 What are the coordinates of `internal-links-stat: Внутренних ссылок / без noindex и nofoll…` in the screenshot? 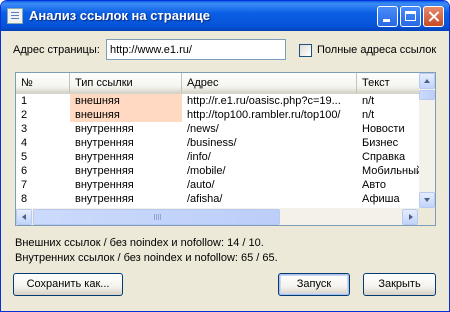 It's located at (146, 258).